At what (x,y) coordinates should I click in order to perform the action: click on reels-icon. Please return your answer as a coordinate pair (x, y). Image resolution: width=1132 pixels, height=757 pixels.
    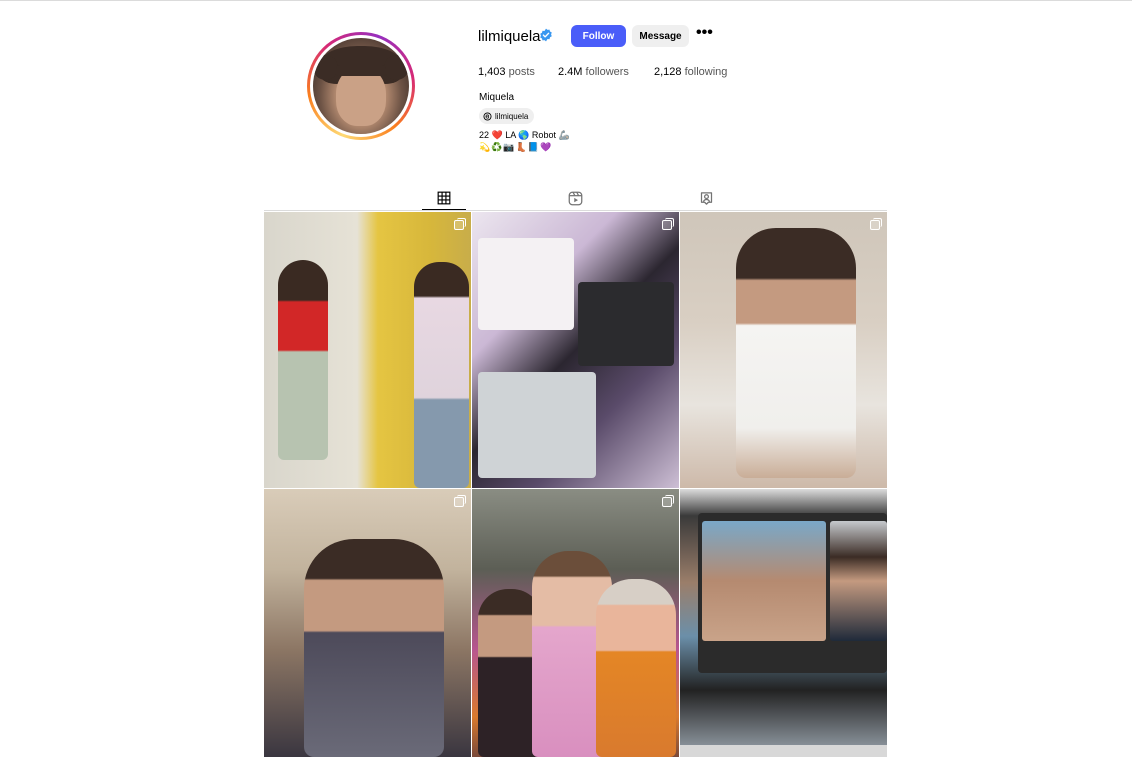
    Looking at the image, I should click on (575, 198).